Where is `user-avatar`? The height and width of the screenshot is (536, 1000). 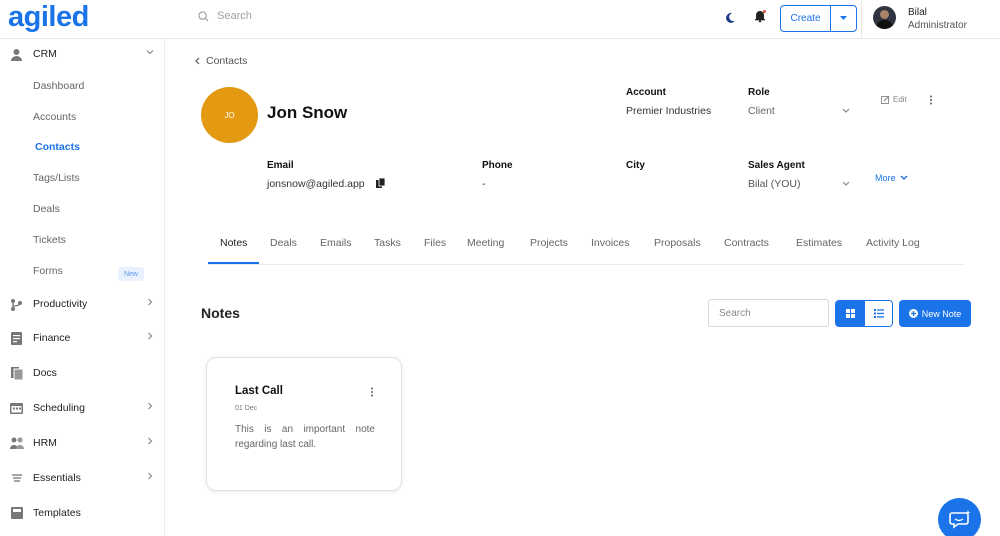 user-avatar is located at coordinates (884, 17).